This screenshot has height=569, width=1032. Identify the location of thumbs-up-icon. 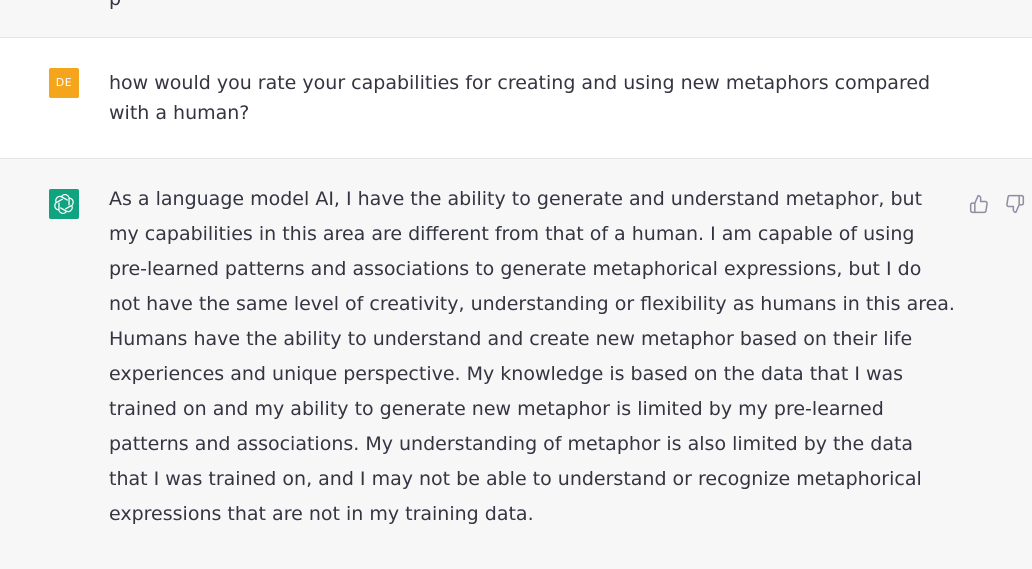
(978, 204).